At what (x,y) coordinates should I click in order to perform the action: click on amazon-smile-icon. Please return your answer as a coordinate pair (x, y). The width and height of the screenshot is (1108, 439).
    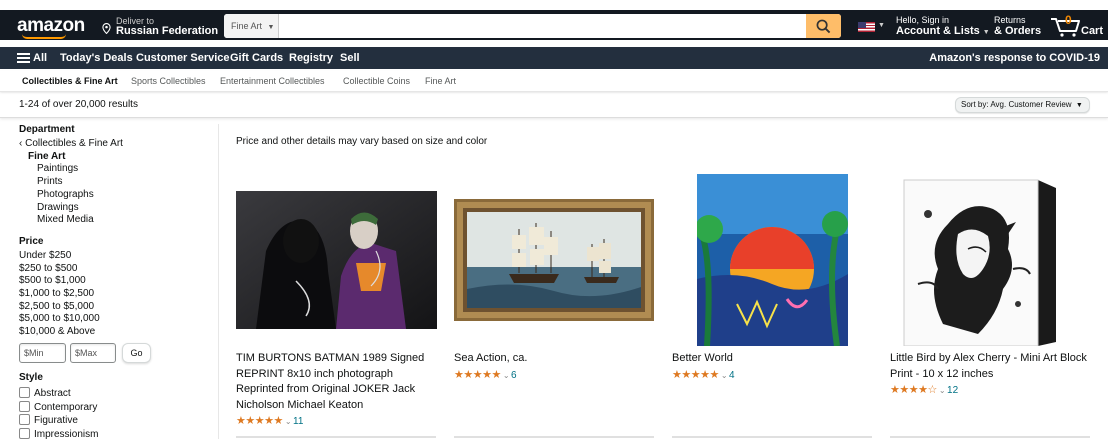
    Looking at the image, I should click on (44, 36).